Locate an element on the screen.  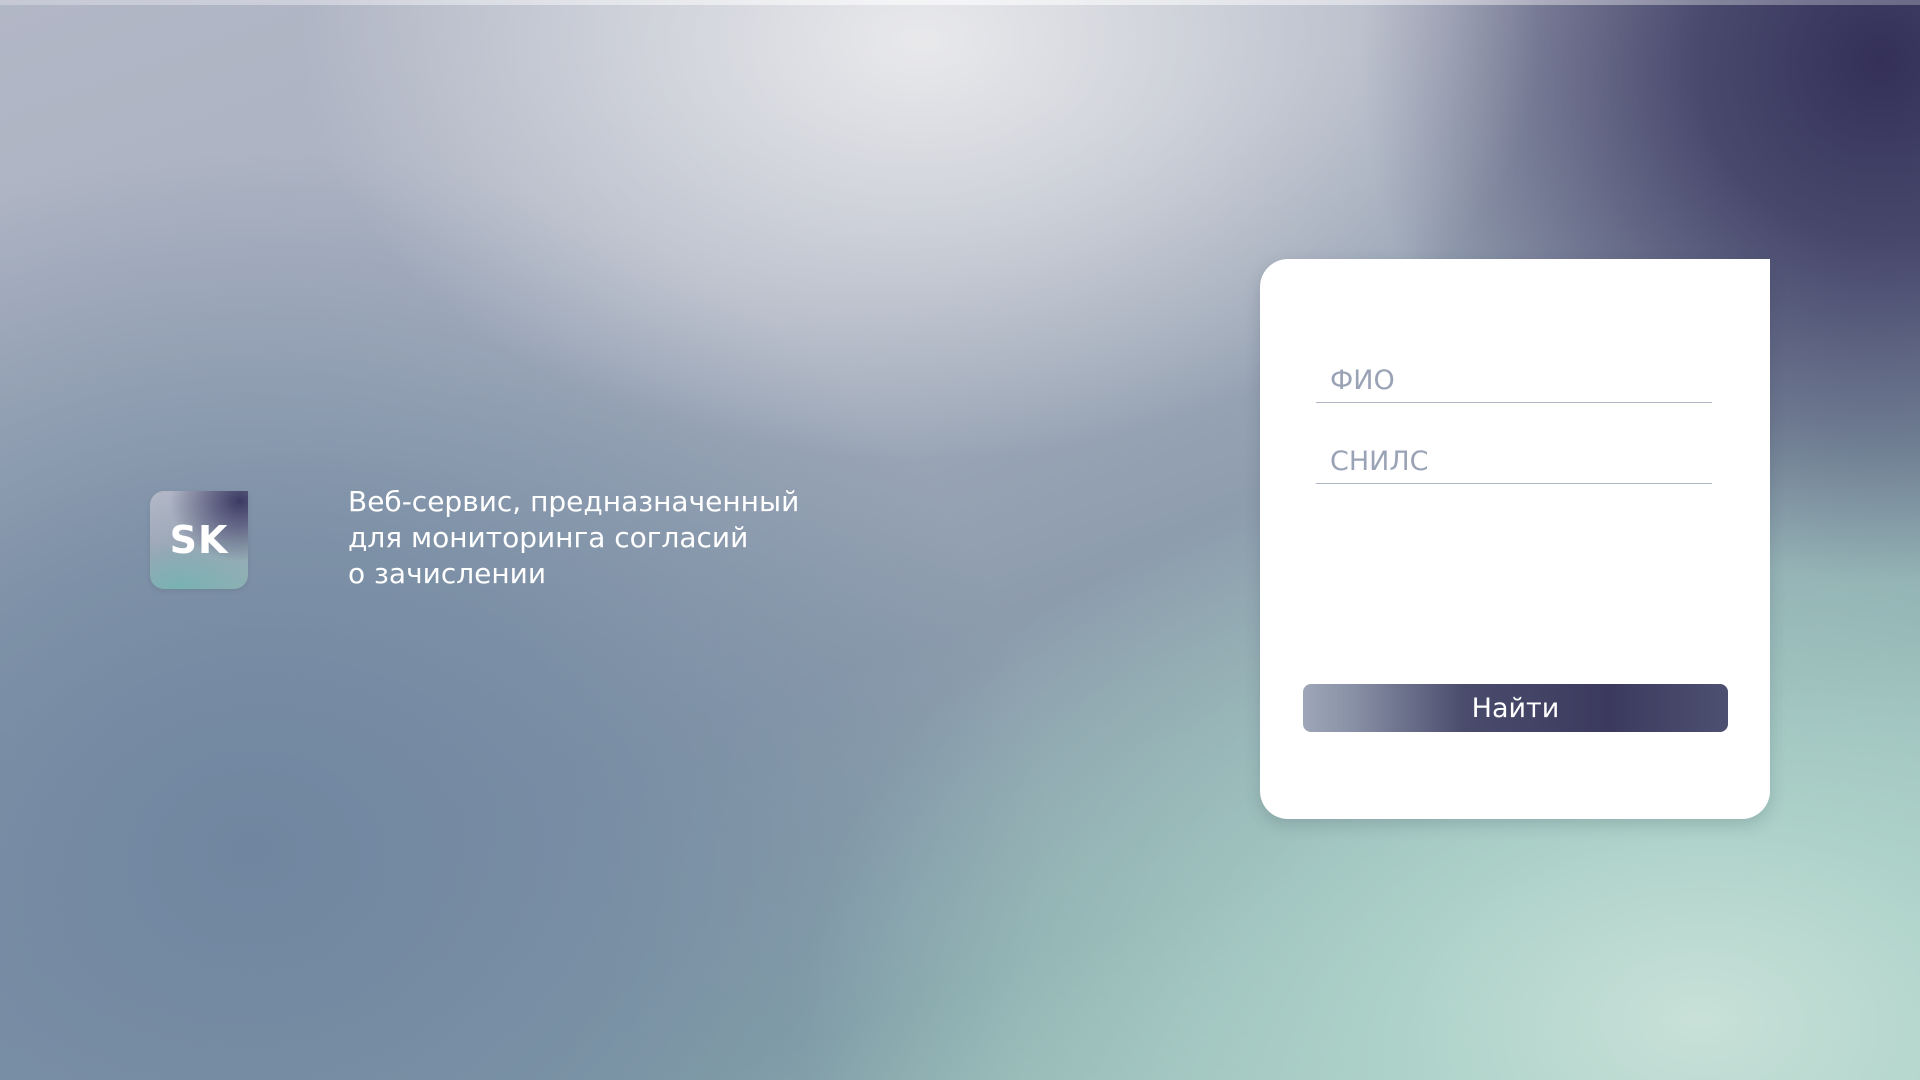
description-line-3: о зачислении is located at coordinates (447, 573).